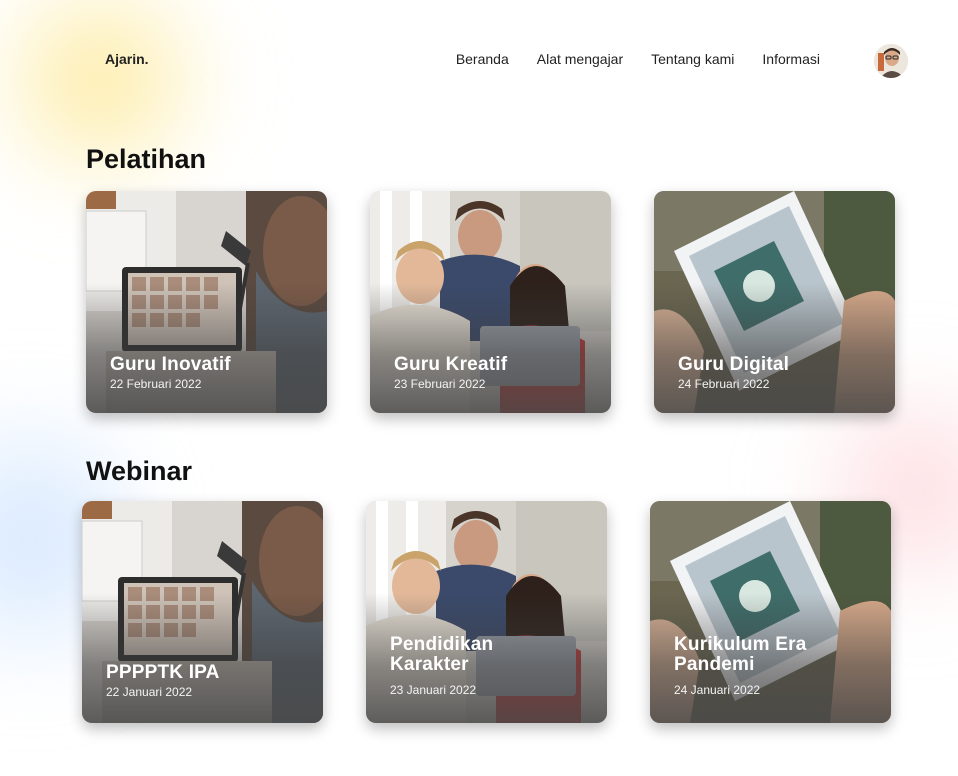  I want to click on nav-item-tentang-kami: Tentang kami, so click(692, 59).